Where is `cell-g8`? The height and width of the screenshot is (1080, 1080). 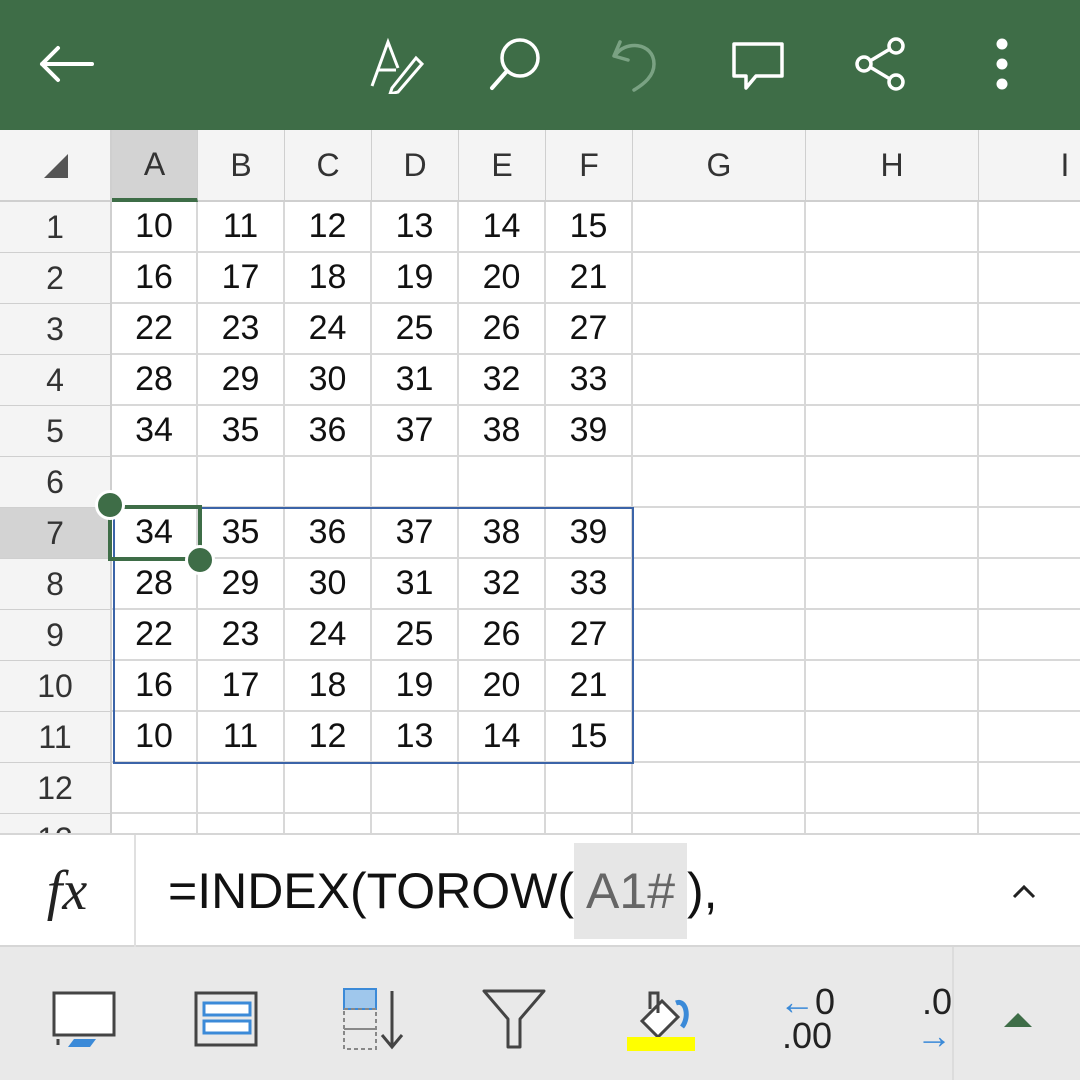 cell-g8 is located at coordinates (719, 584).